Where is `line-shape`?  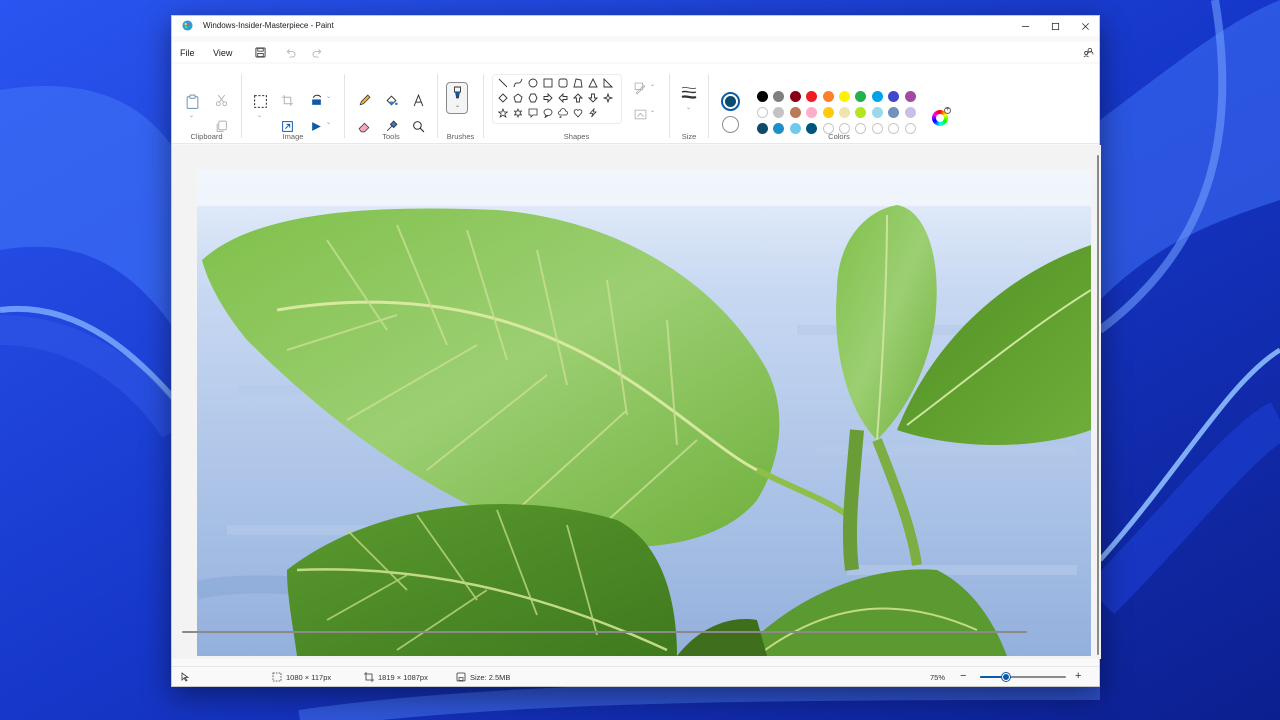
line-shape is located at coordinates (503, 83).